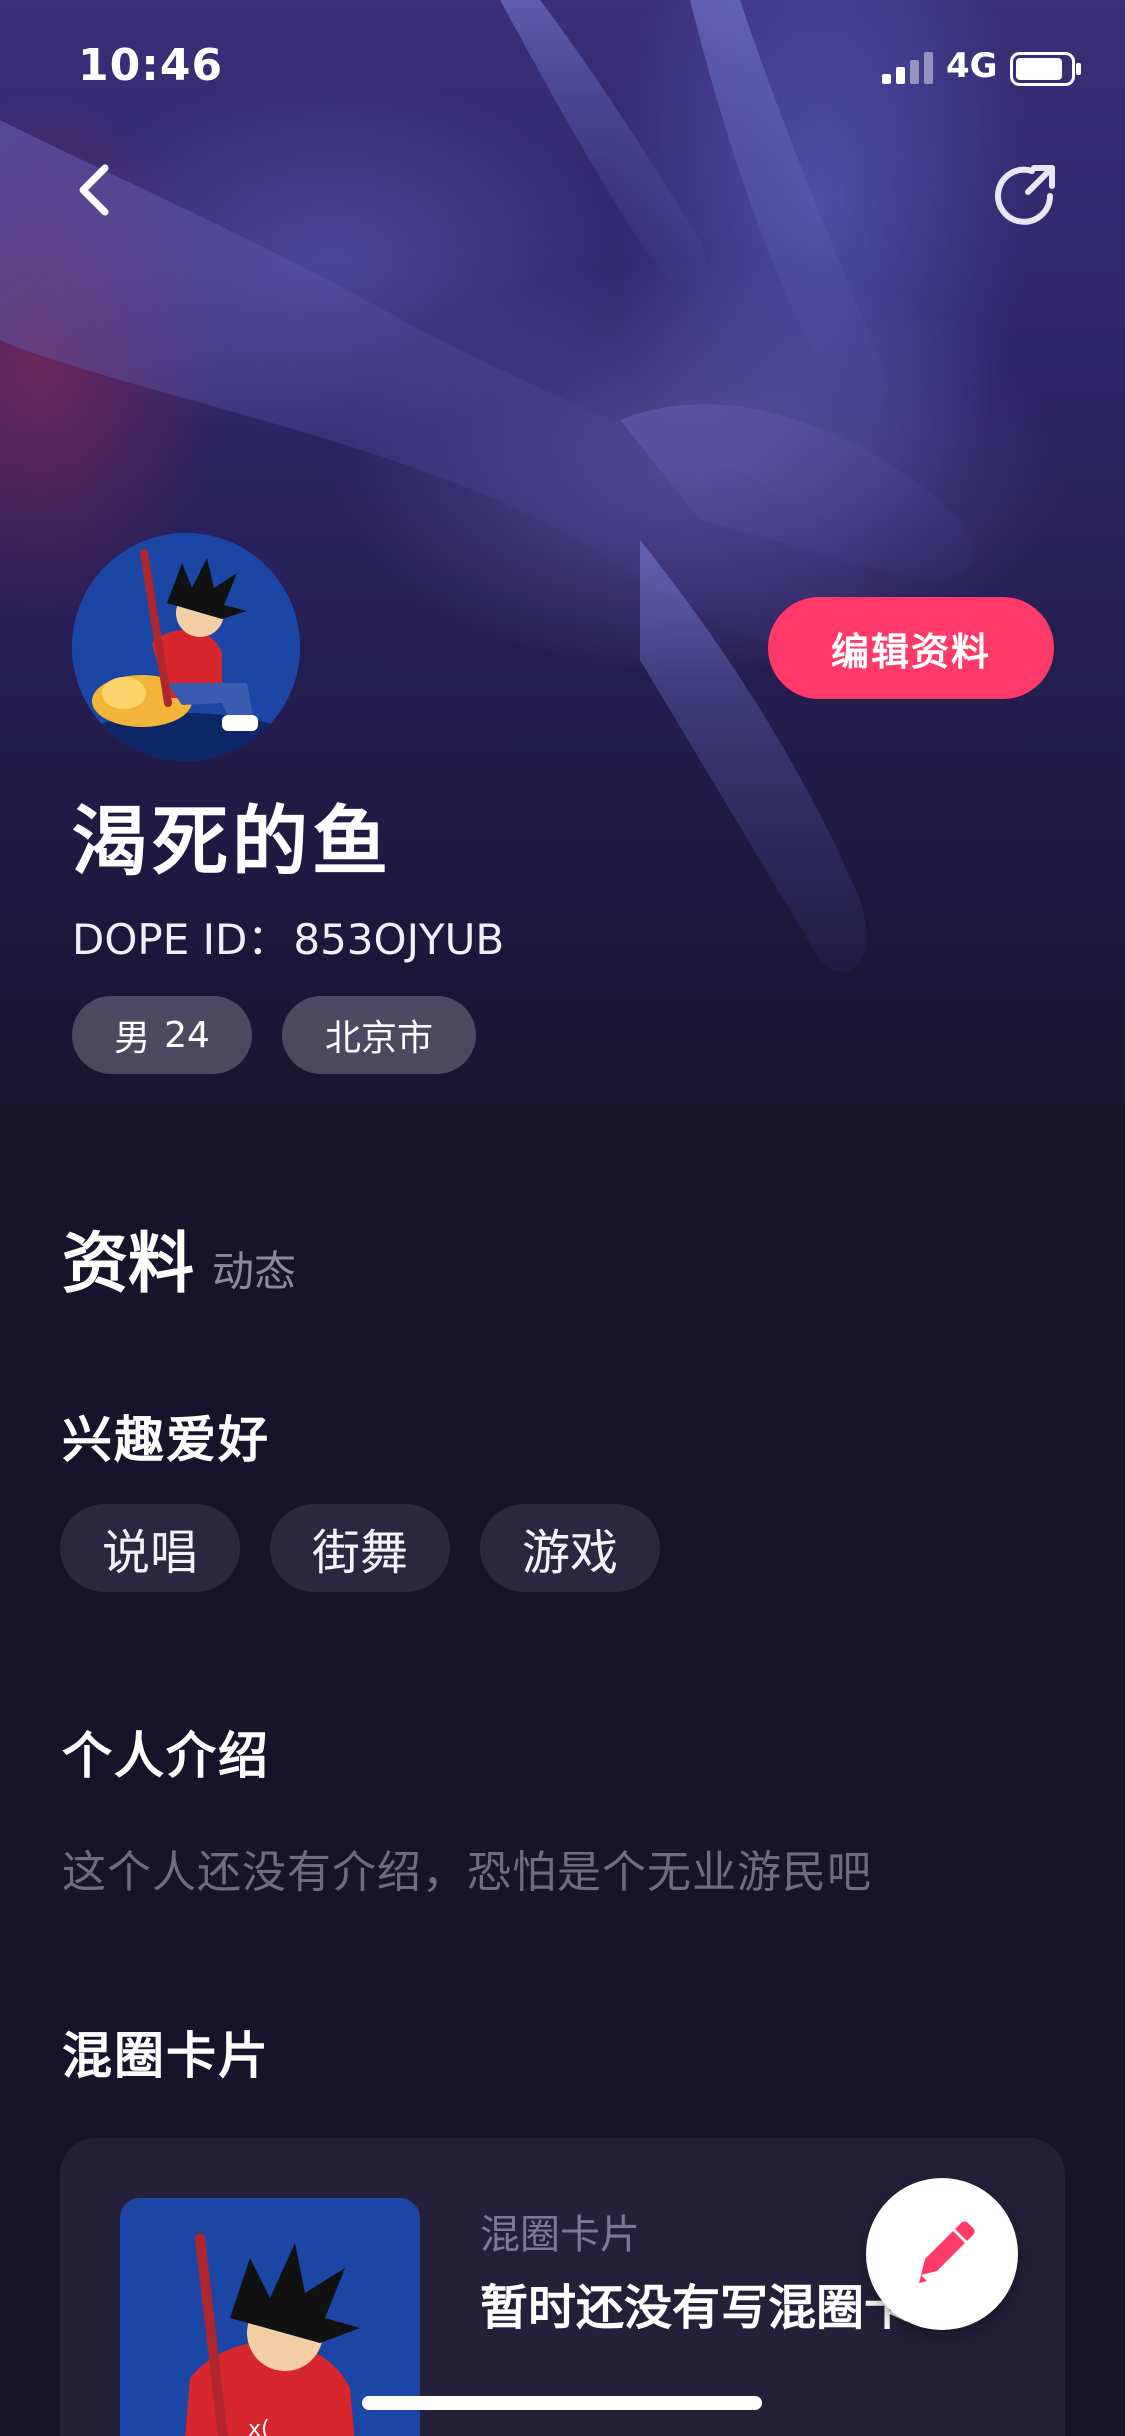 This screenshot has height=2436, width=1125. I want to click on interest-tag: 街舞, so click(360, 1548).